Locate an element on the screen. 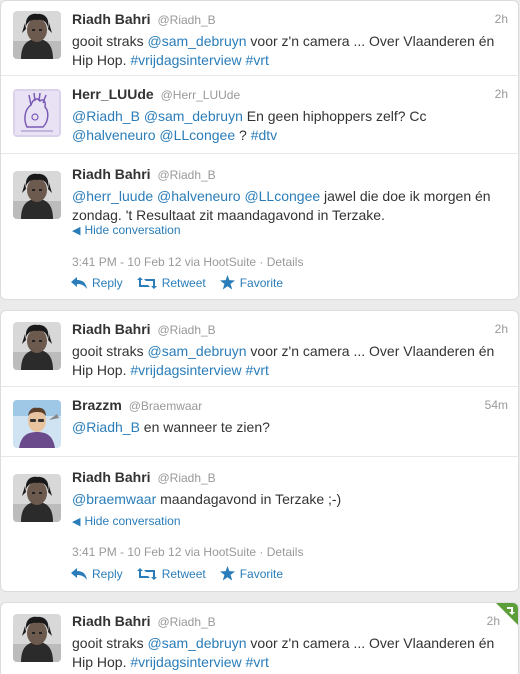 The image size is (520, 674). tweet-header: Herr_LUUde @Herr_LUUde 2h is located at coordinates (290, 95).